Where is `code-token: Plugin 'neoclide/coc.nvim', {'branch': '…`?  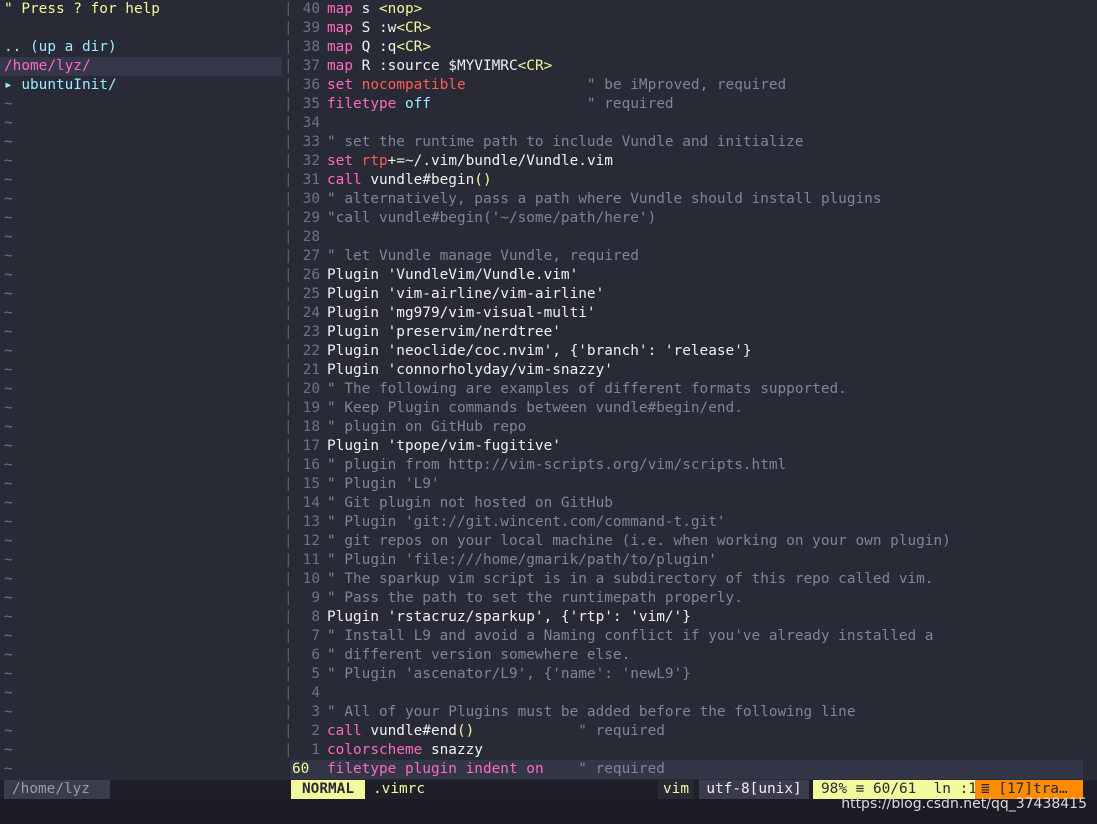 code-token: Plugin 'neoclide/coc.nvim', {'branch': '… is located at coordinates (539, 351).